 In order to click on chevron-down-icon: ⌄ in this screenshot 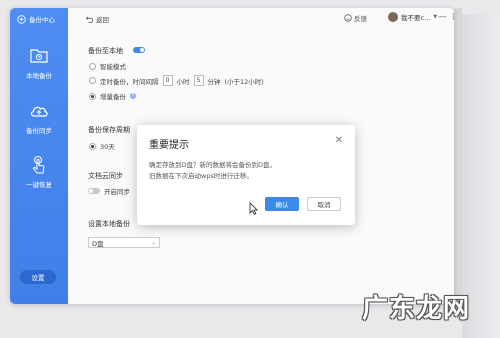, I will do `click(153, 242)`.